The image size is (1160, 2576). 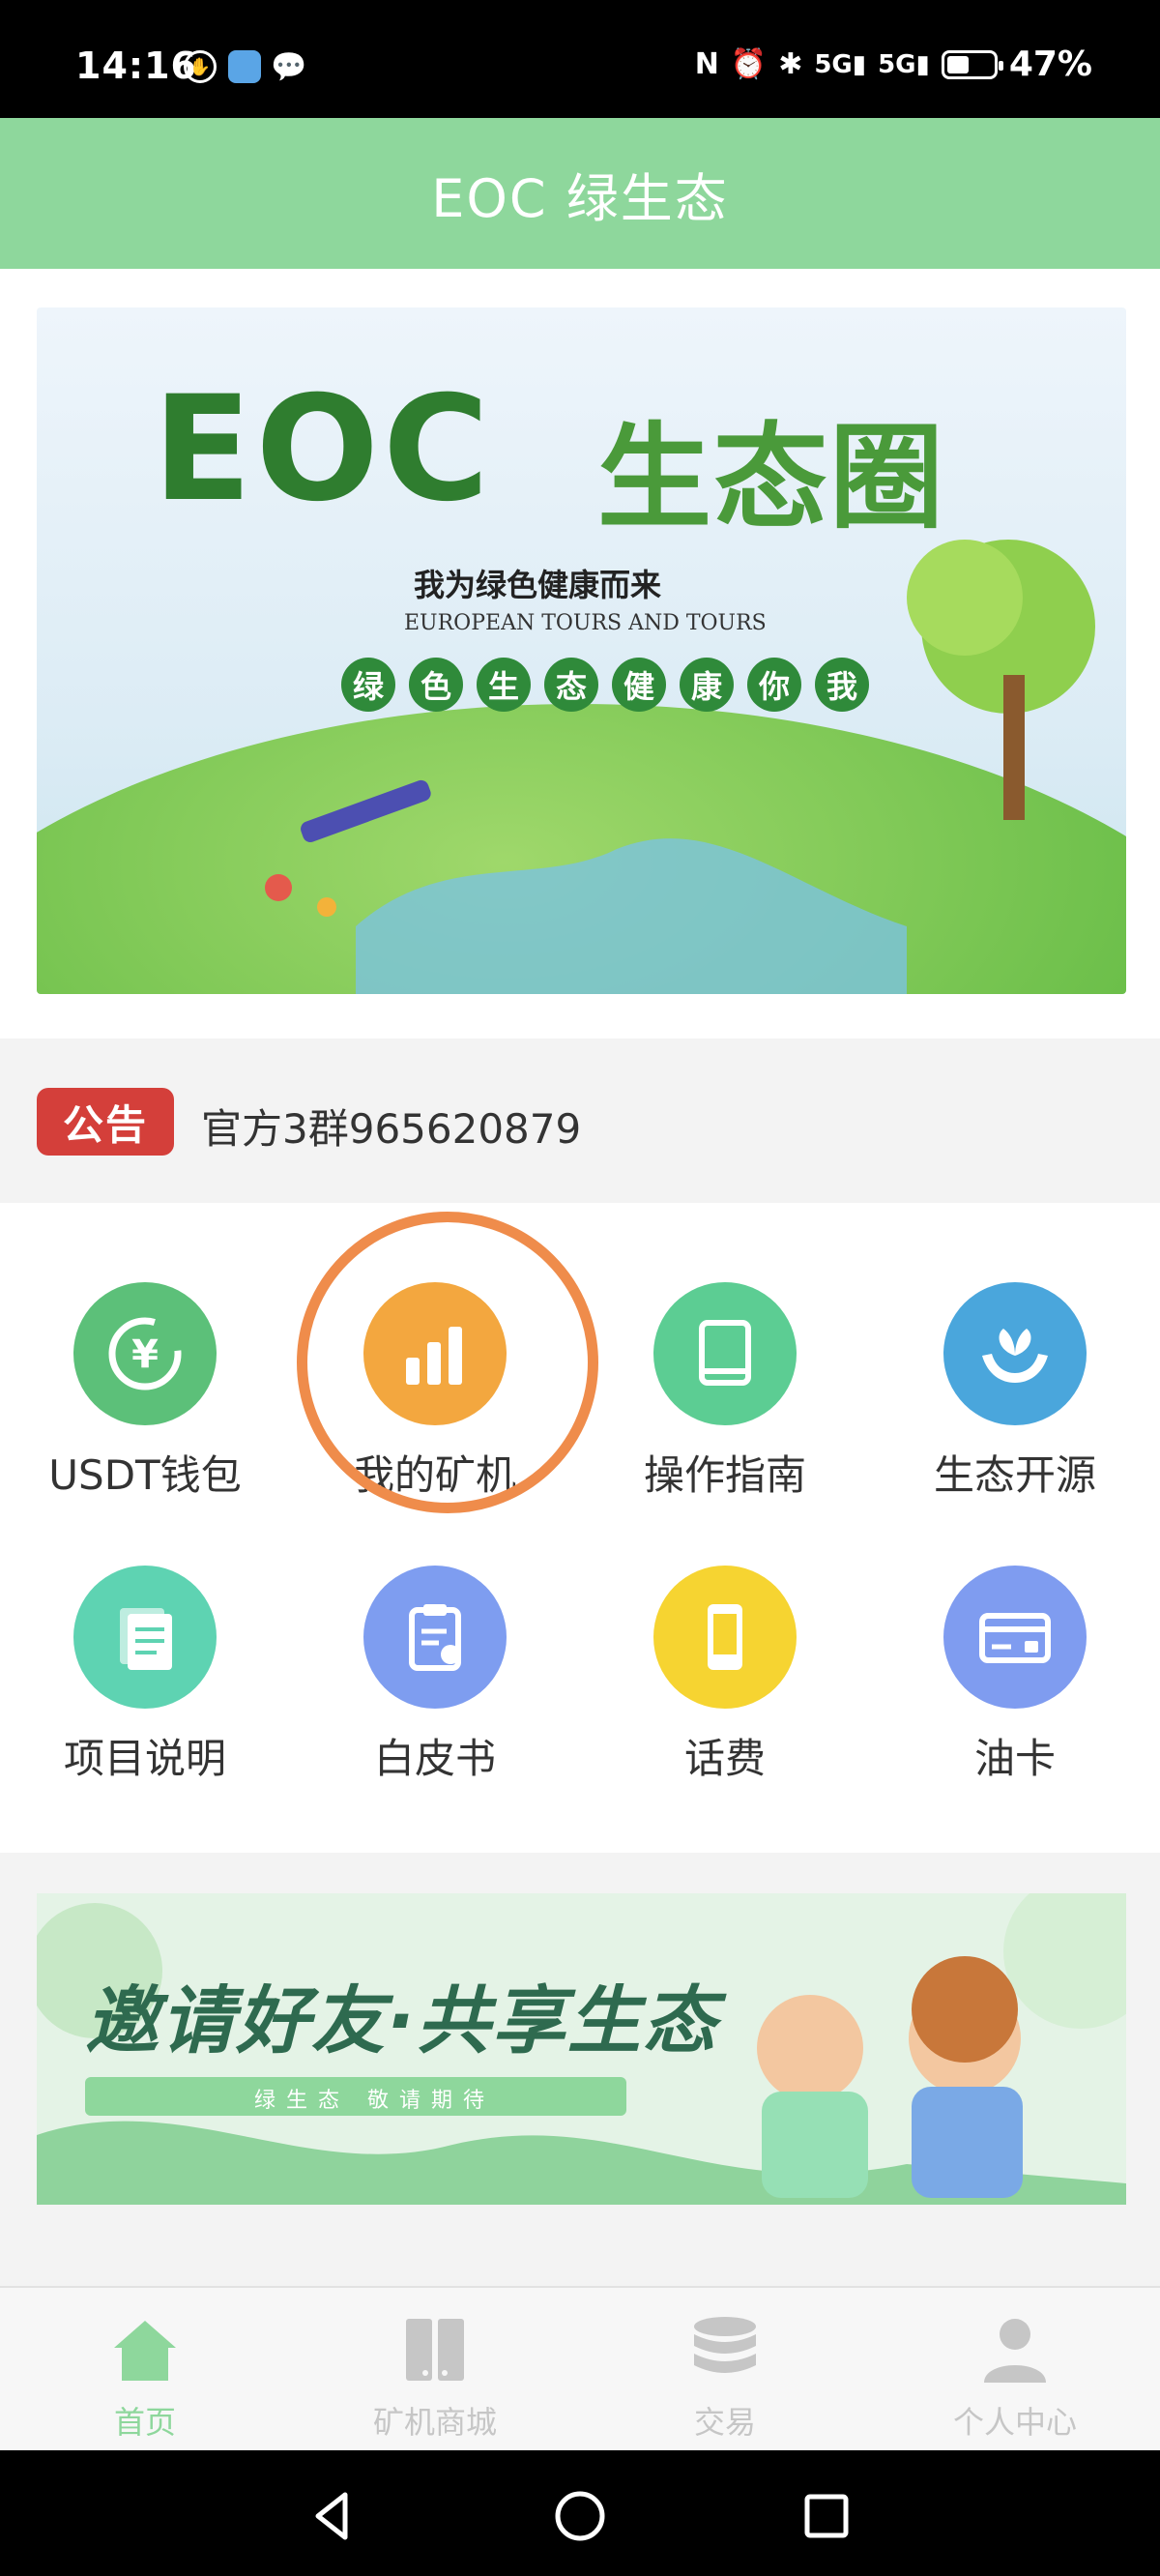 What do you see at coordinates (289, 66) in the screenshot?
I see `message-icon: 💬` at bounding box center [289, 66].